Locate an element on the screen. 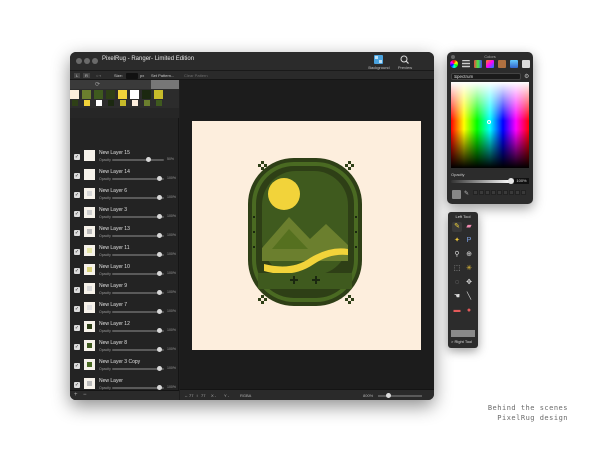 This screenshot has width=600, height=450. pattern-tool: P is located at coordinates (469, 241).